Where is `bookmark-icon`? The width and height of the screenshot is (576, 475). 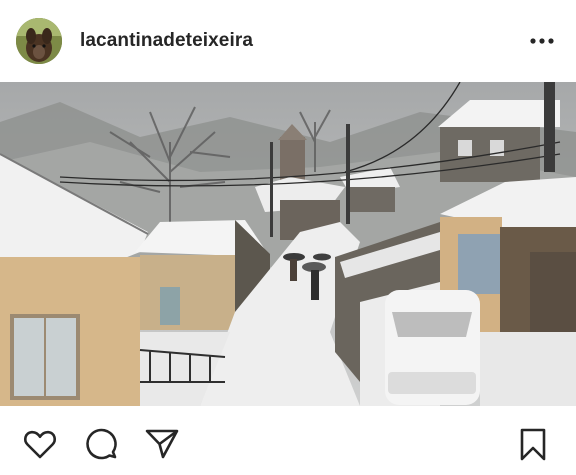
bookmark-icon is located at coordinates (533, 444).